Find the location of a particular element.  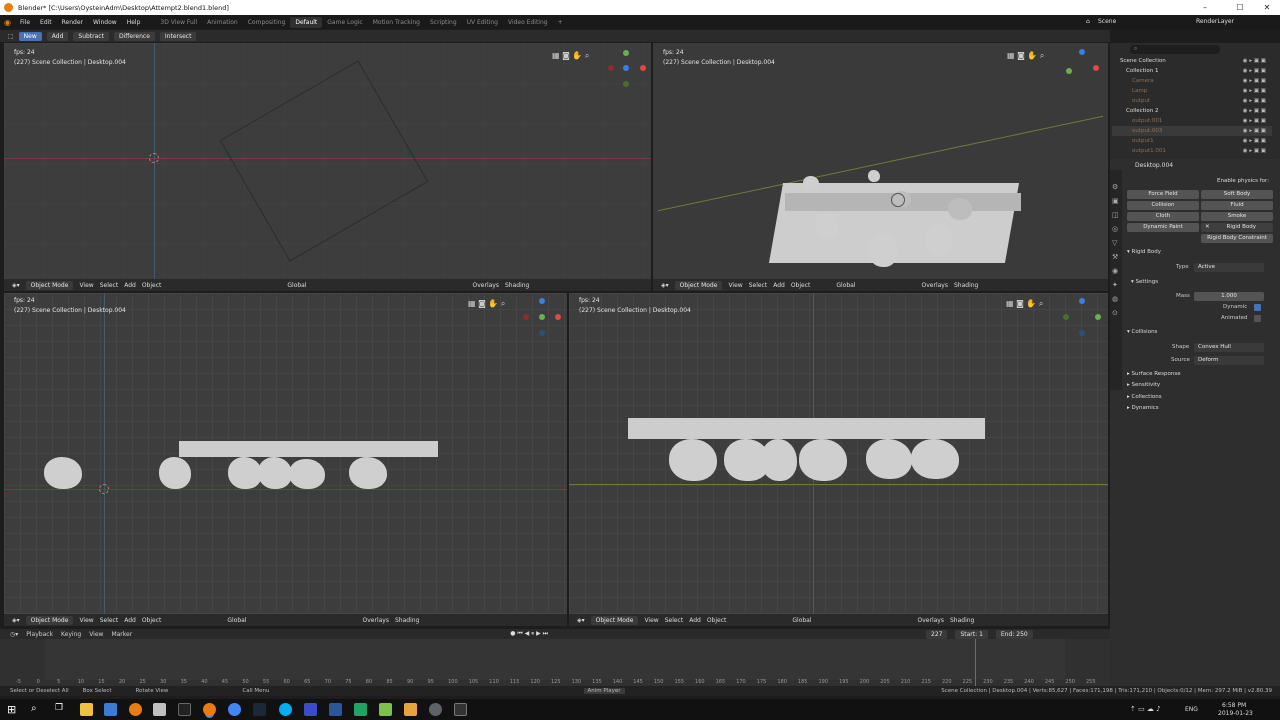

input-language: ENG is located at coordinates (1191, 709).